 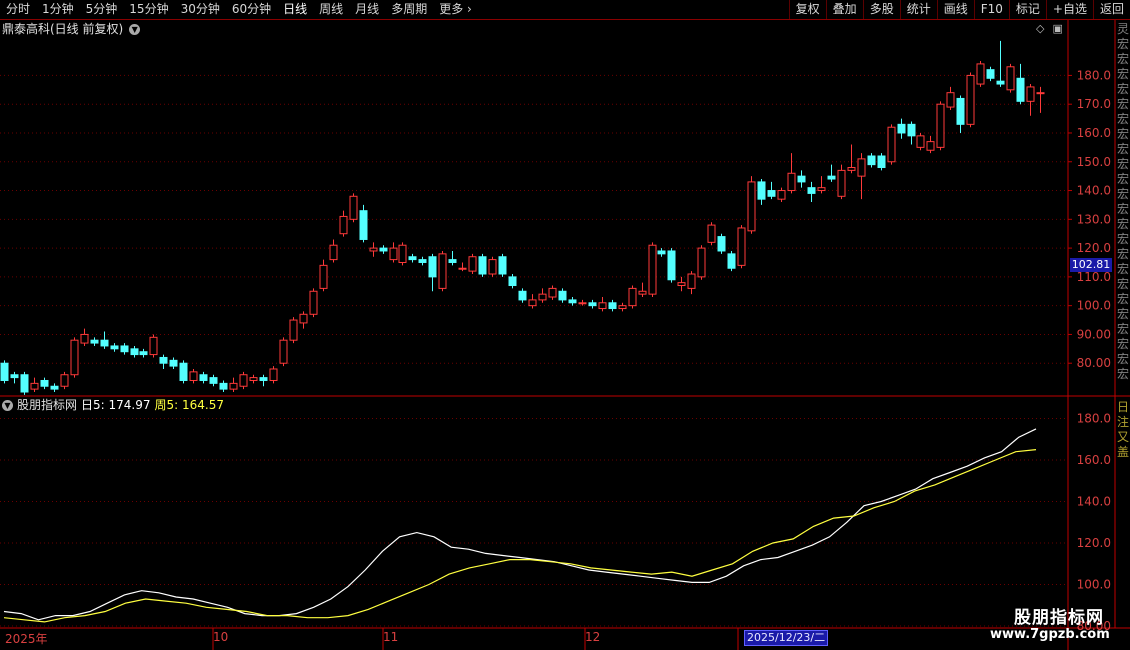 What do you see at coordinates (786, 638) in the screenshot?
I see `cursor-date-label: 2025/12/23/二` at bounding box center [786, 638].